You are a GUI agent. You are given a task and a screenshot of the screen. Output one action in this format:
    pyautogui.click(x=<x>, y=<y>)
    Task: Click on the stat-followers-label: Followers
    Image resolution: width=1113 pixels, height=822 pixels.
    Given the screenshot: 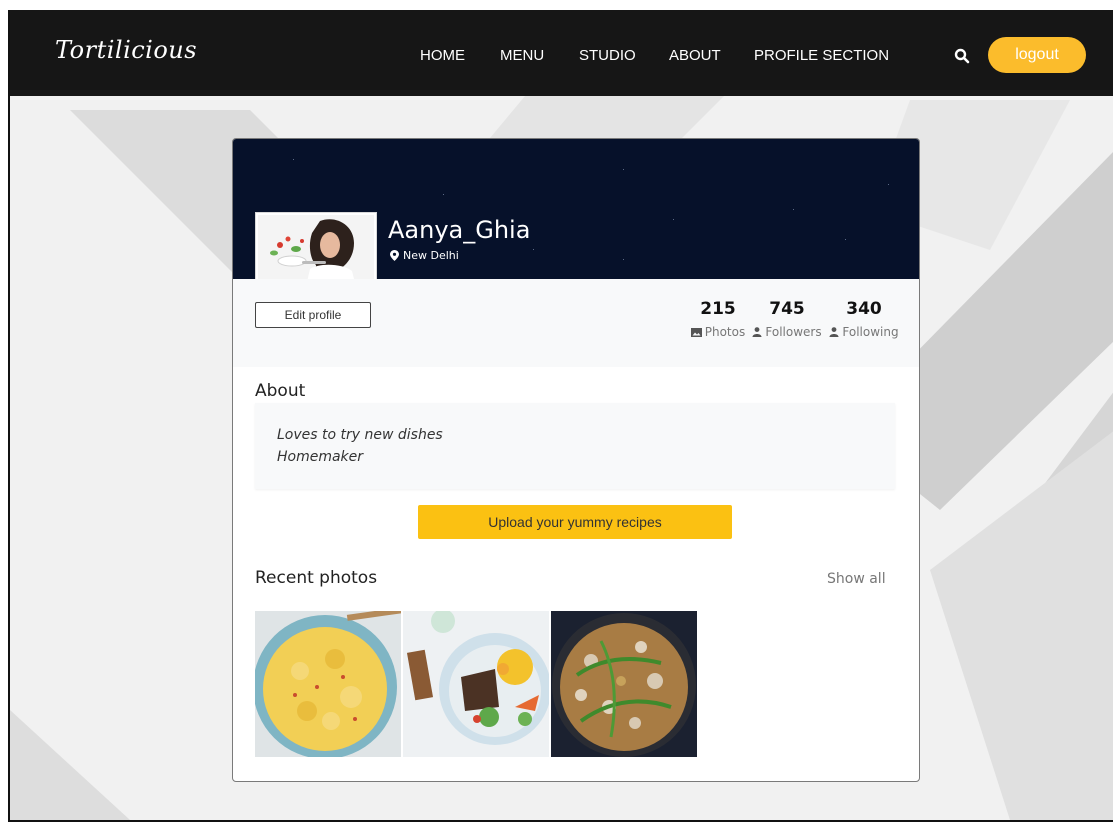 What is the action you would take?
    pyautogui.click(x=787, y=332)
    